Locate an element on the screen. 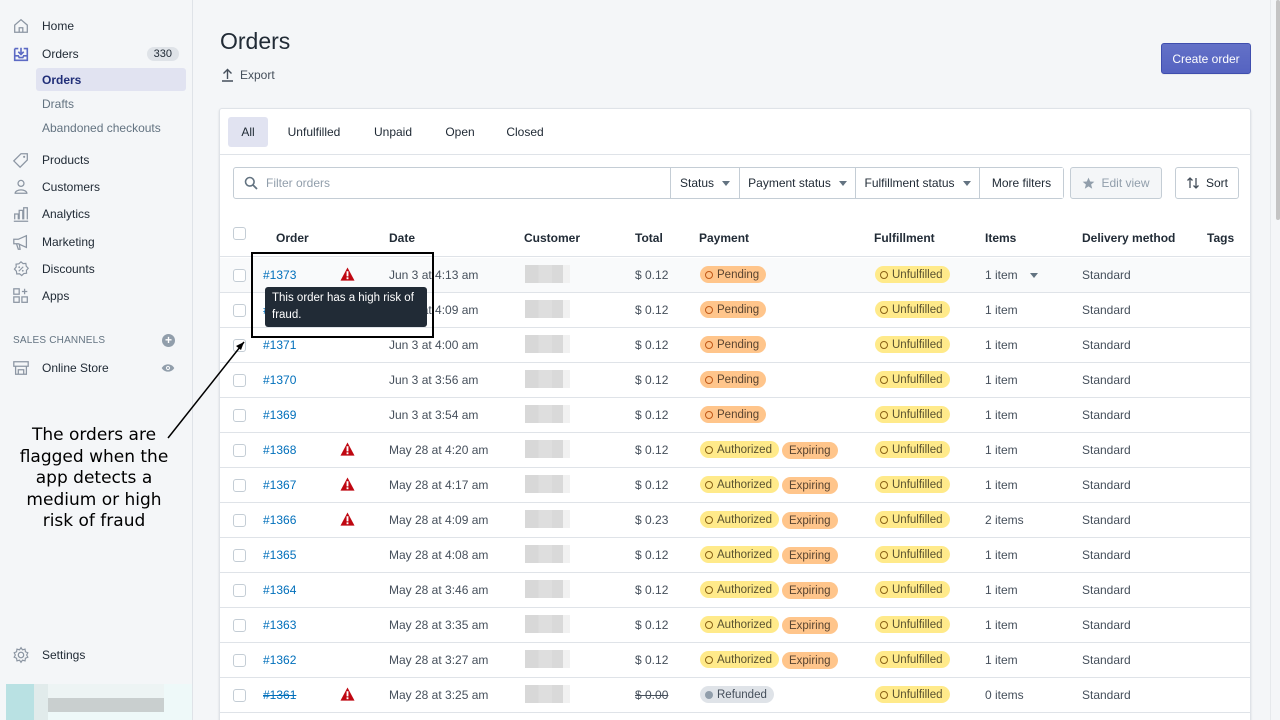  tab-unpaid: Unpaid is located at coordinates (393, 132).